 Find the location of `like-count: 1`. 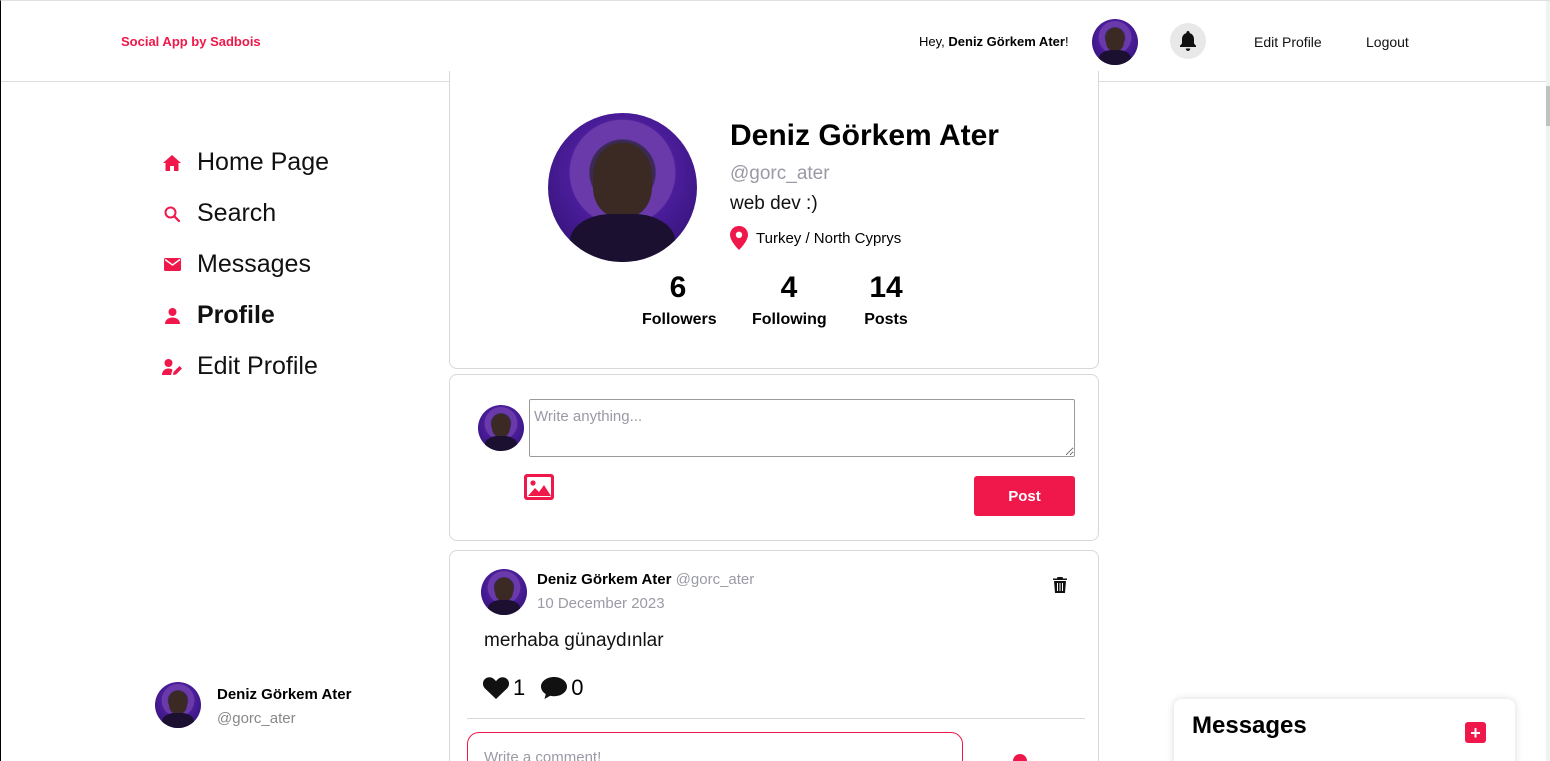

like-count: 1 is located at coordinates (519, 687).